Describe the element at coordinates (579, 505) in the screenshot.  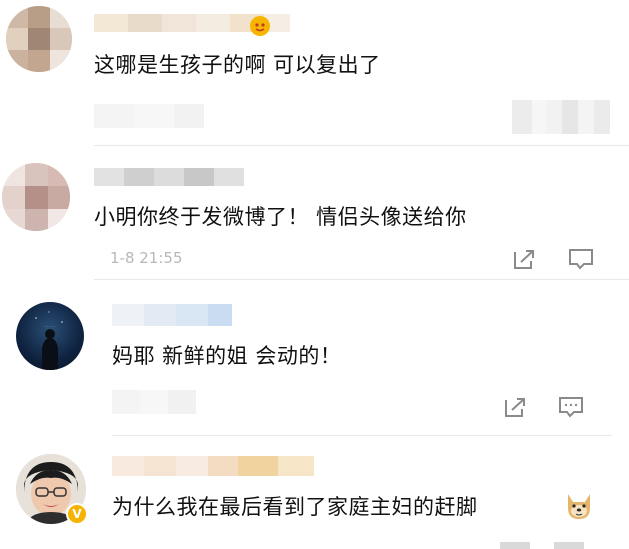
I see `doge-emoji-icon` at that location.